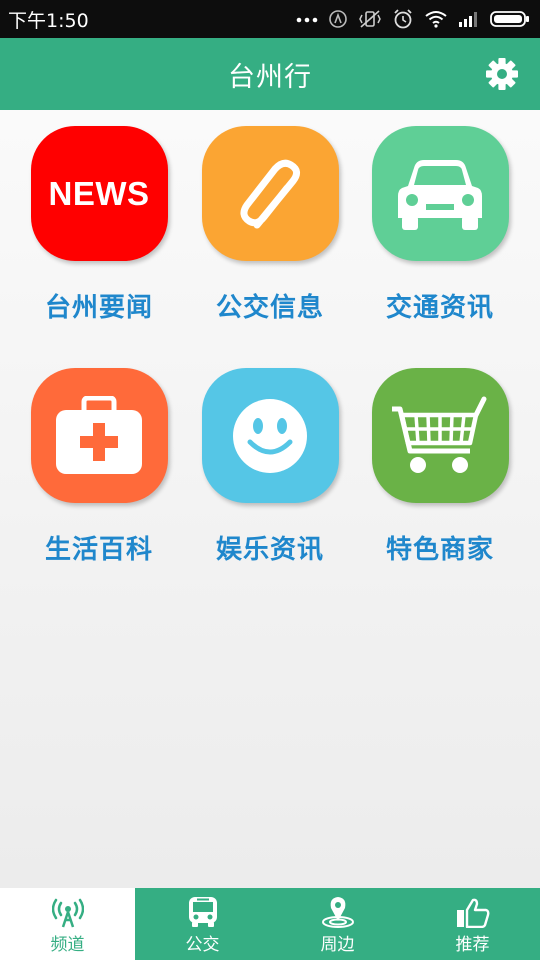 The height and width of the screenshot is (960, 540). I want to click on vibrate-icon, so click(370, 19).